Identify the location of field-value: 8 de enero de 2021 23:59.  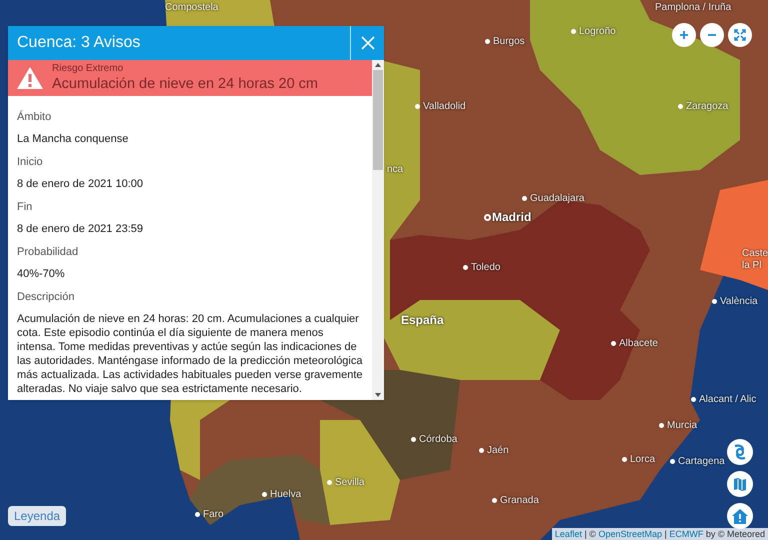
(80, 229).